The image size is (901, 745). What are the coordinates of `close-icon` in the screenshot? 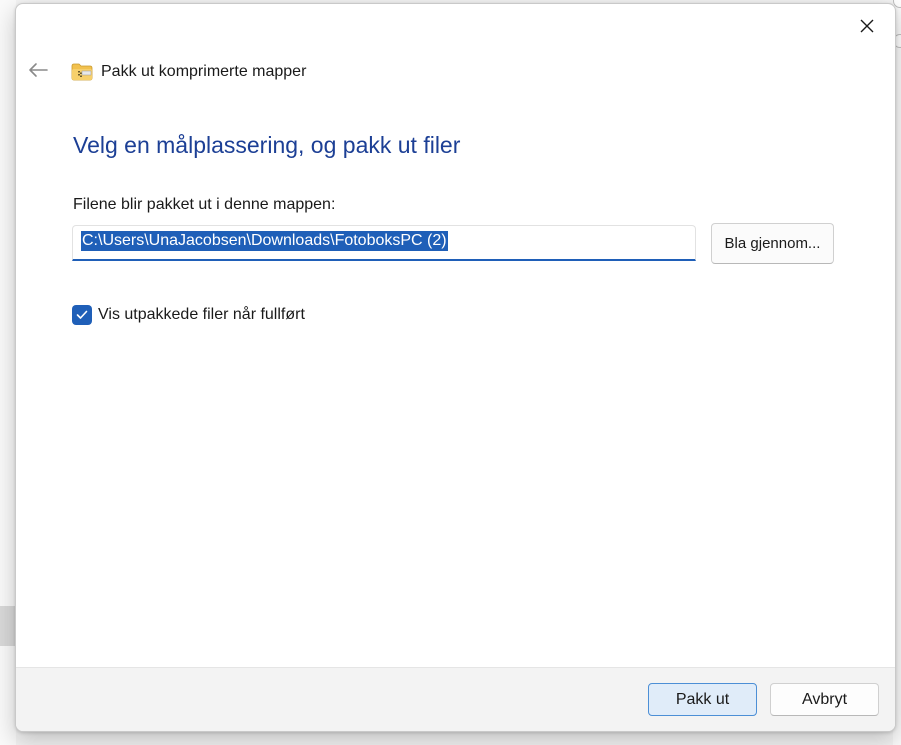 It's located at (867, 26).